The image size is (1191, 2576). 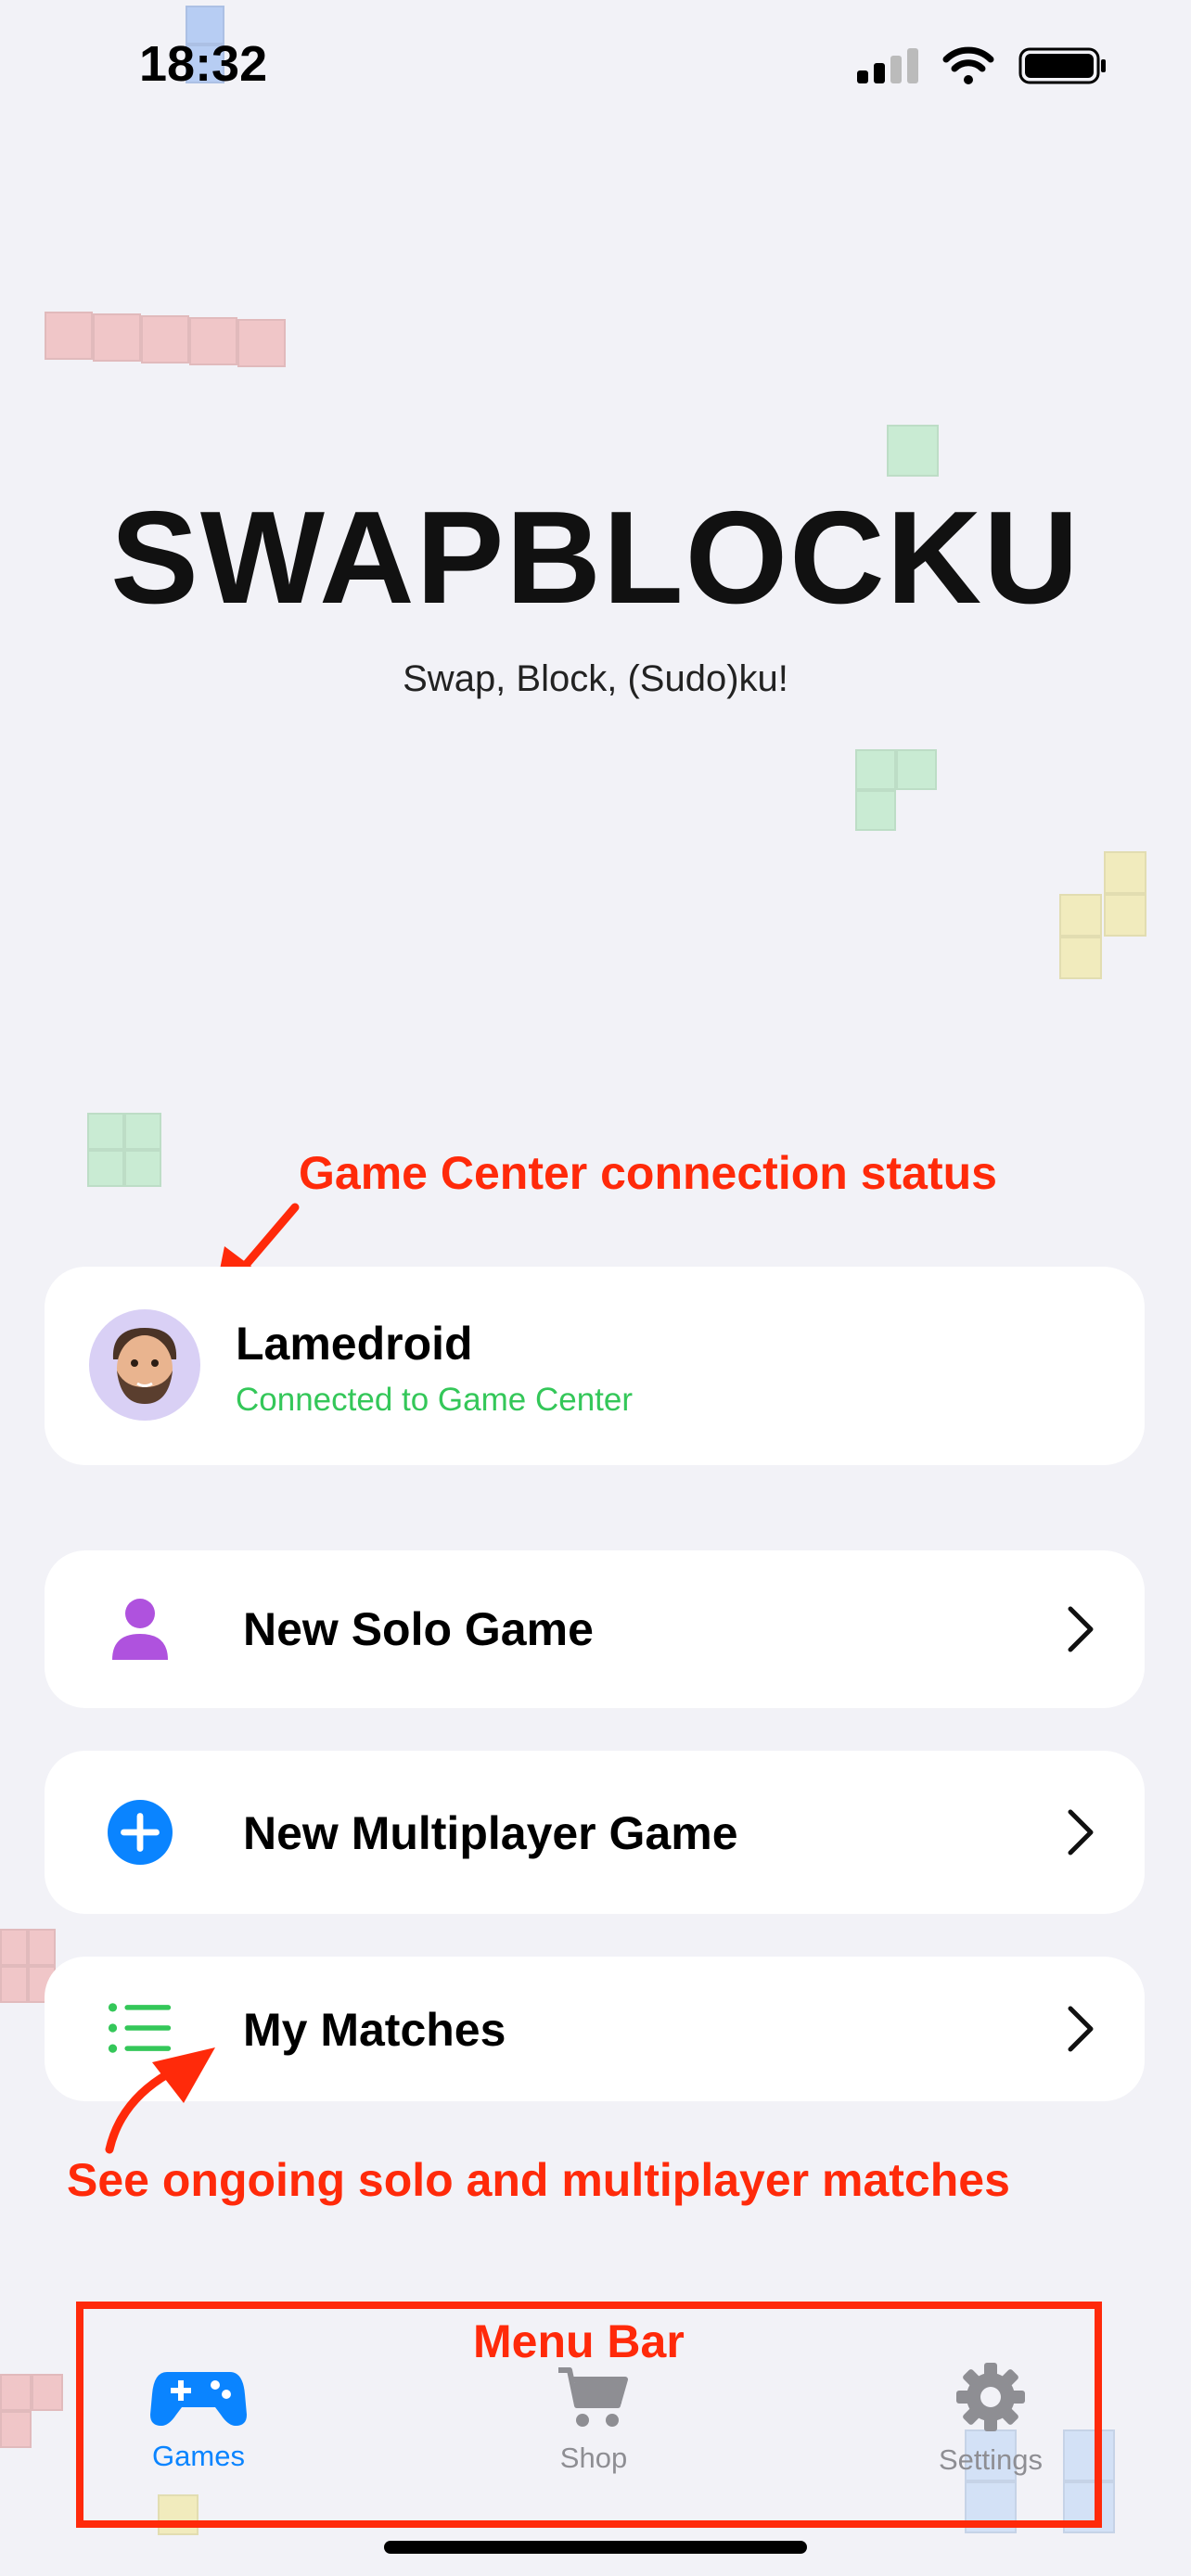 I want to click on status-time: 18:32, so click(x=203, y=64).